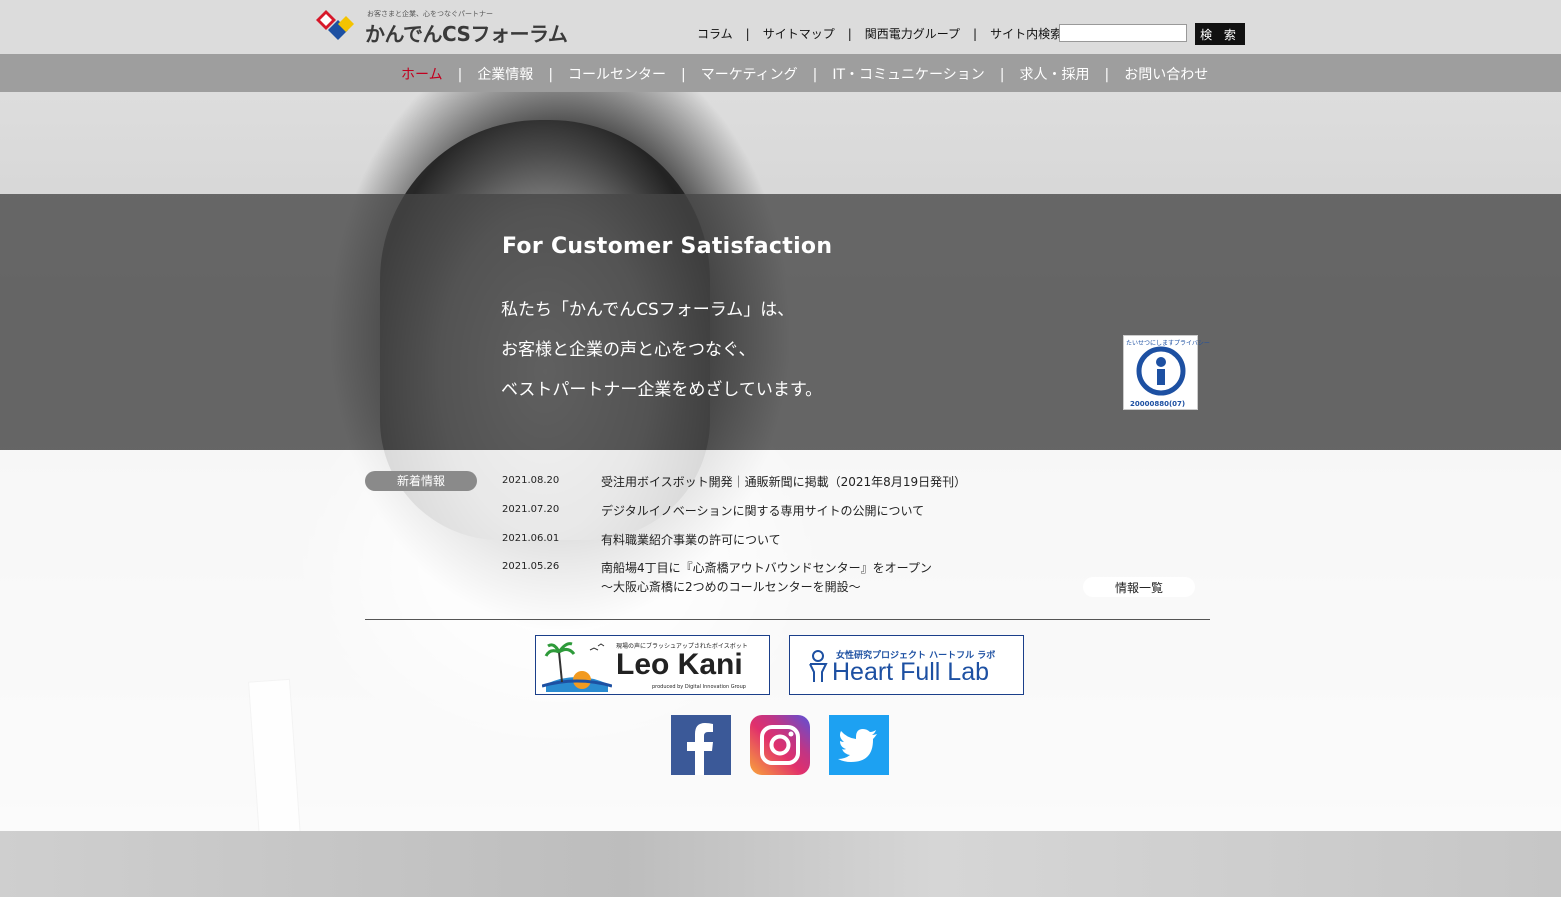 The image size is (1561, 897). I want to click on news-date: 2021.06.01, so click(531, 538).